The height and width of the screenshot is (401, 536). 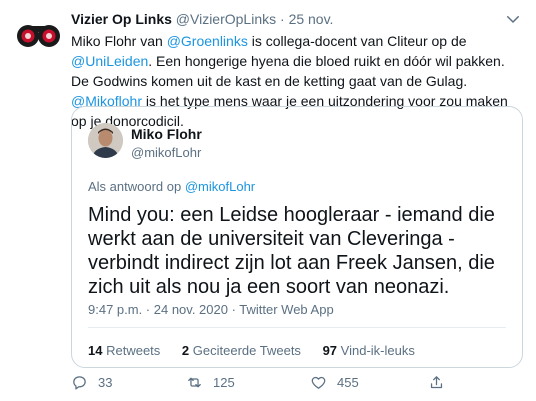 I want to click on person-photo-icon, so click(x=105, y=140).